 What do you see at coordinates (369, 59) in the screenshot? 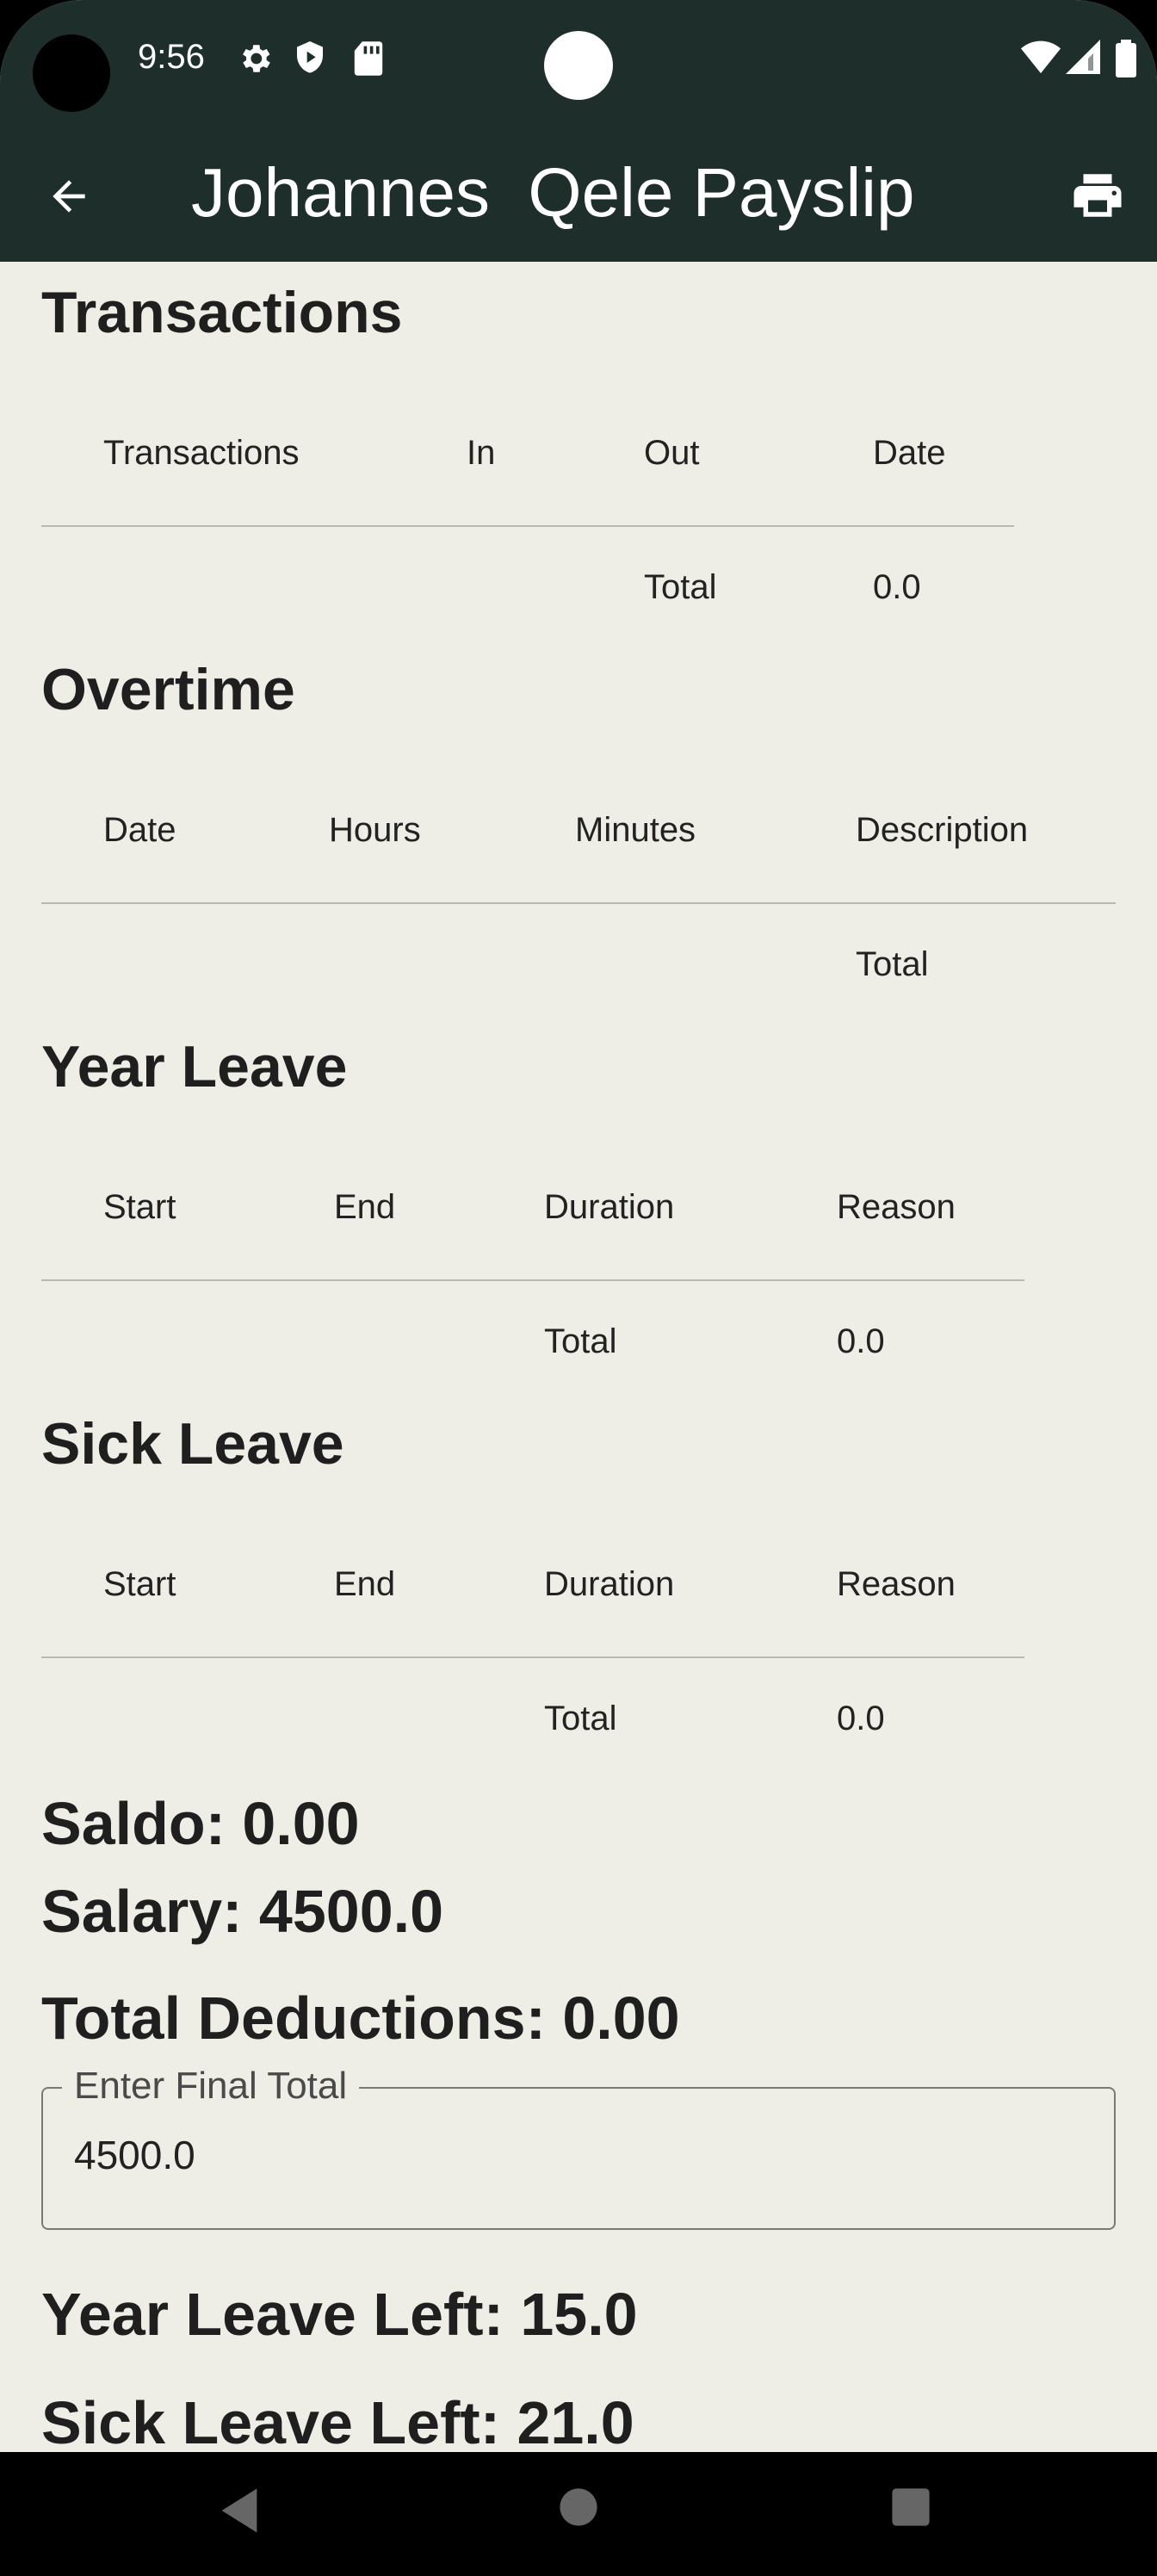
I see `sd-card-icon` at bounding box center [369, 59].